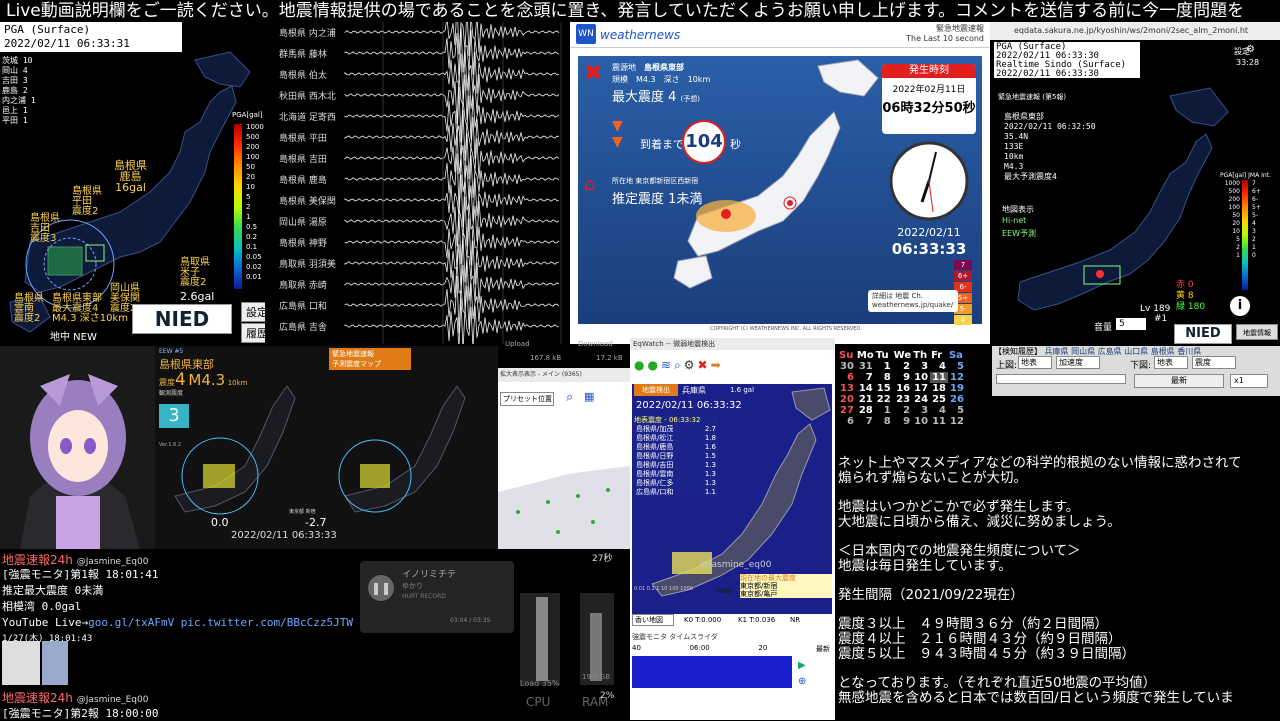 Image resolution: width=1280 pixels, height=721 pixels. I want to click on time-slider, so click(1061, 379).